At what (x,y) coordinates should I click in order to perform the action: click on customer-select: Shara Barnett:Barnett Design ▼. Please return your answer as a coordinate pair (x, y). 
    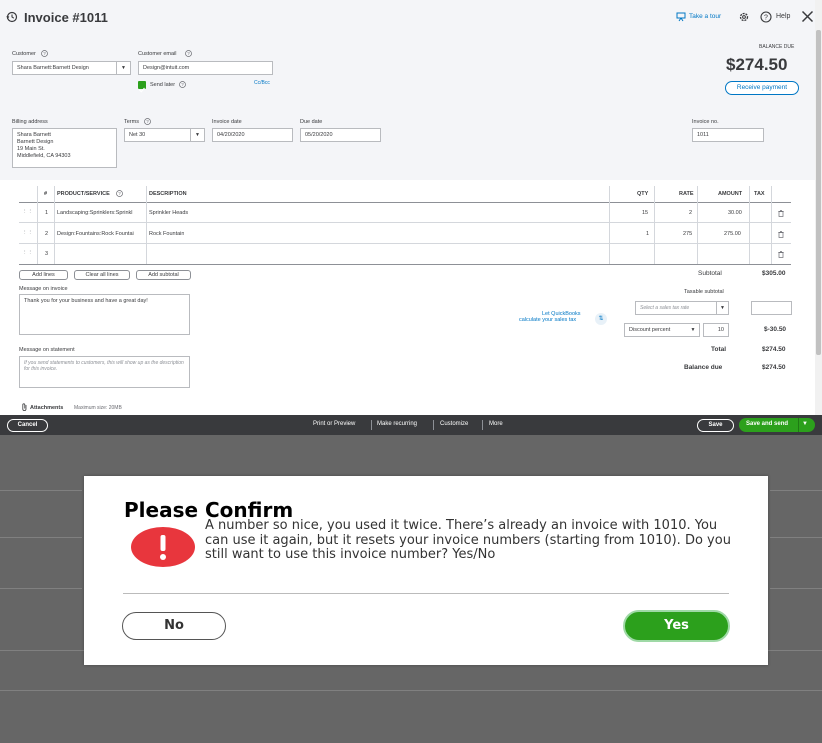
    Looking at the image, I should click on (71, 68).